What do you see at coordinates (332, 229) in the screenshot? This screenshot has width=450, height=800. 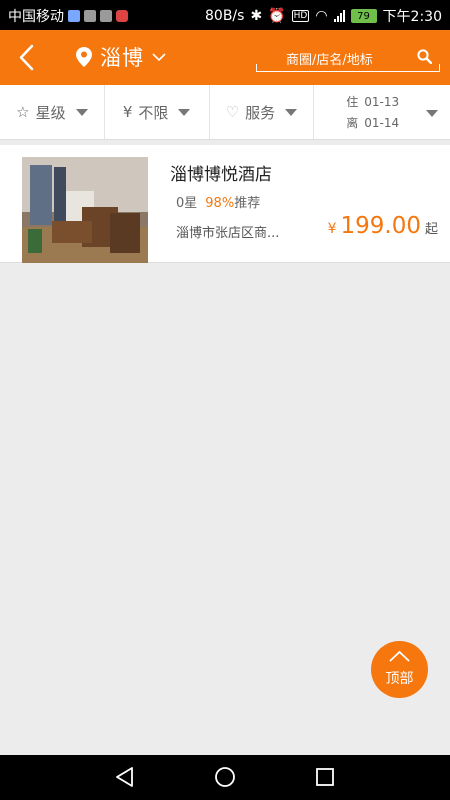 I see `currency-symbol: ¥` at bounding box center [332, 229].